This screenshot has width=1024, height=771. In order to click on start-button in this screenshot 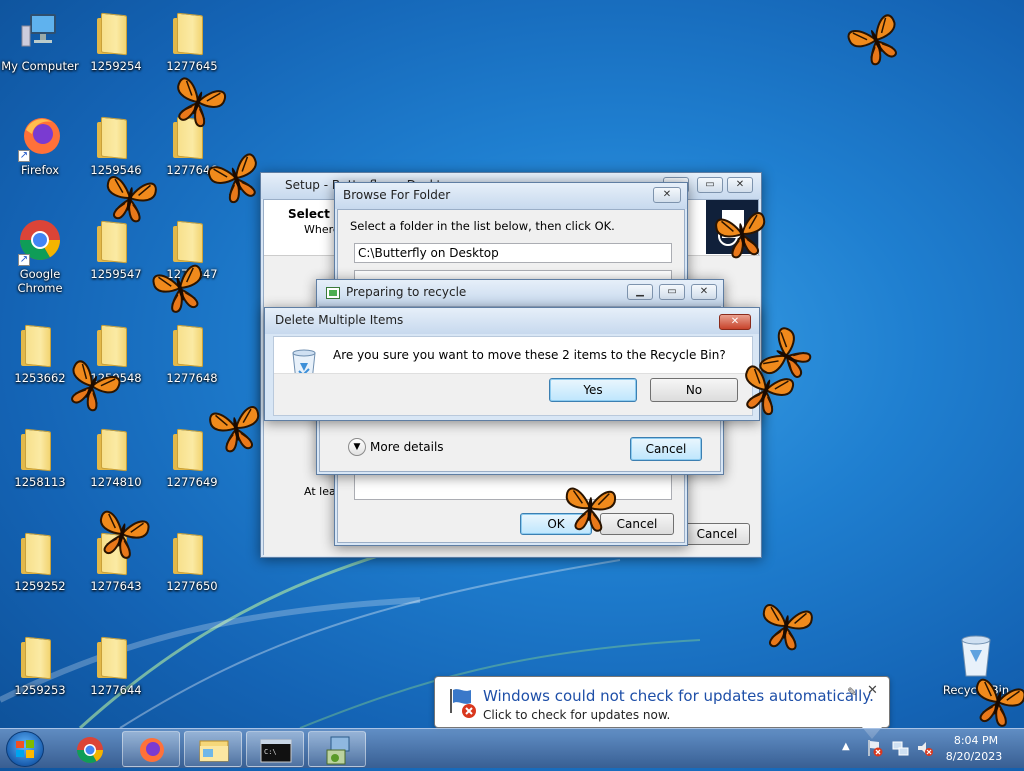, I will do `click(25, 749)`.